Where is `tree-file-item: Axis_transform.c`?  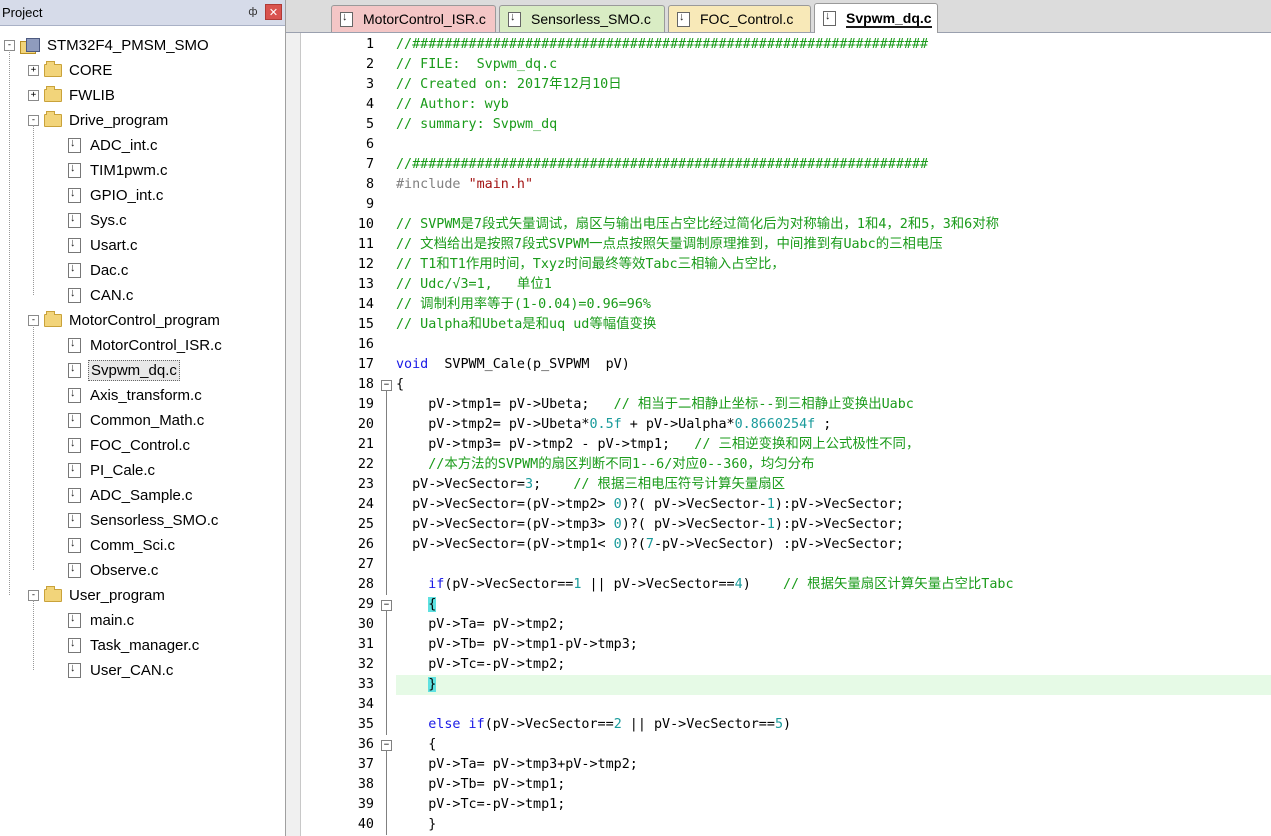 tree-file-item: Axis_transform.c is located at coordinates (128, 395).